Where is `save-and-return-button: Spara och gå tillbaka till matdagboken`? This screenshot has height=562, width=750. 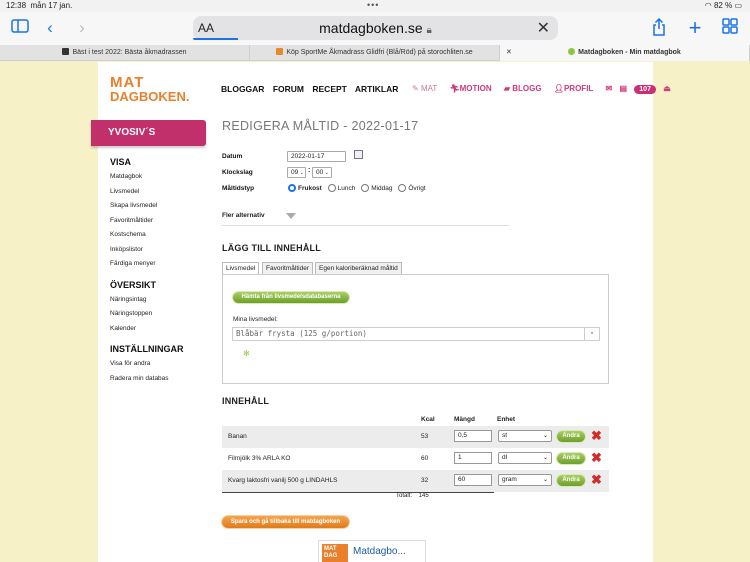
save-and-return-button: Spara och gå tillbaka till matdagboken is located at coordinates (285, 522).